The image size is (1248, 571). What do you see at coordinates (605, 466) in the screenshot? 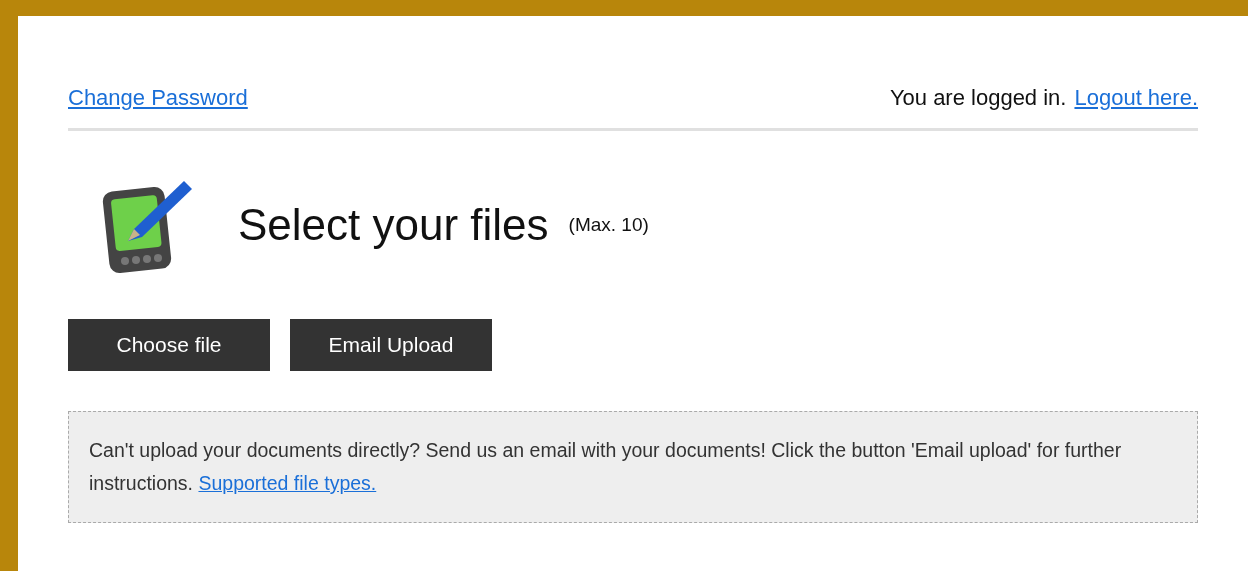
I see `info-text: Can't upload your documents directly? Send us an email with your documents! Click the button 'Email upload' for further instructions. Supported file types.` at bounding box center [605, 466].